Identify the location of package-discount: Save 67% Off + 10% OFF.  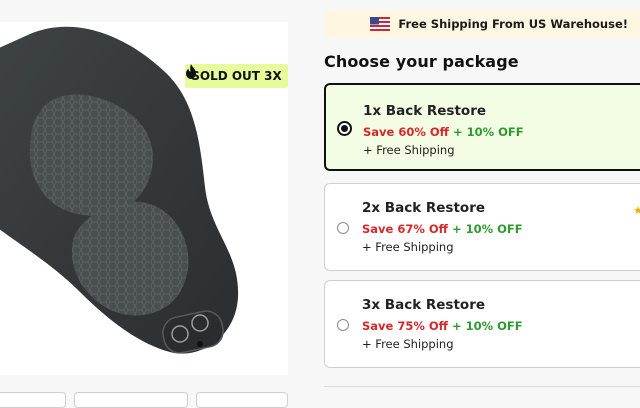
(442, 229).